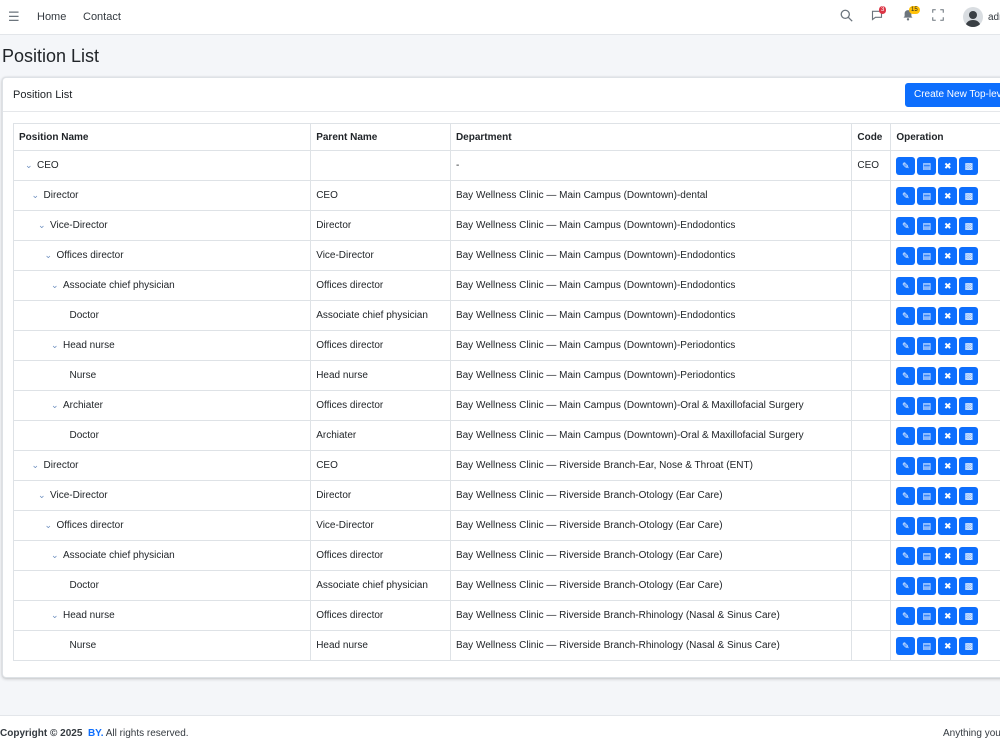 The image size is (1000, 750). What do you see at coordinates (879, 15) in the screenshot?
I see `messages-icon: 3` at bounding box center [879, 15].